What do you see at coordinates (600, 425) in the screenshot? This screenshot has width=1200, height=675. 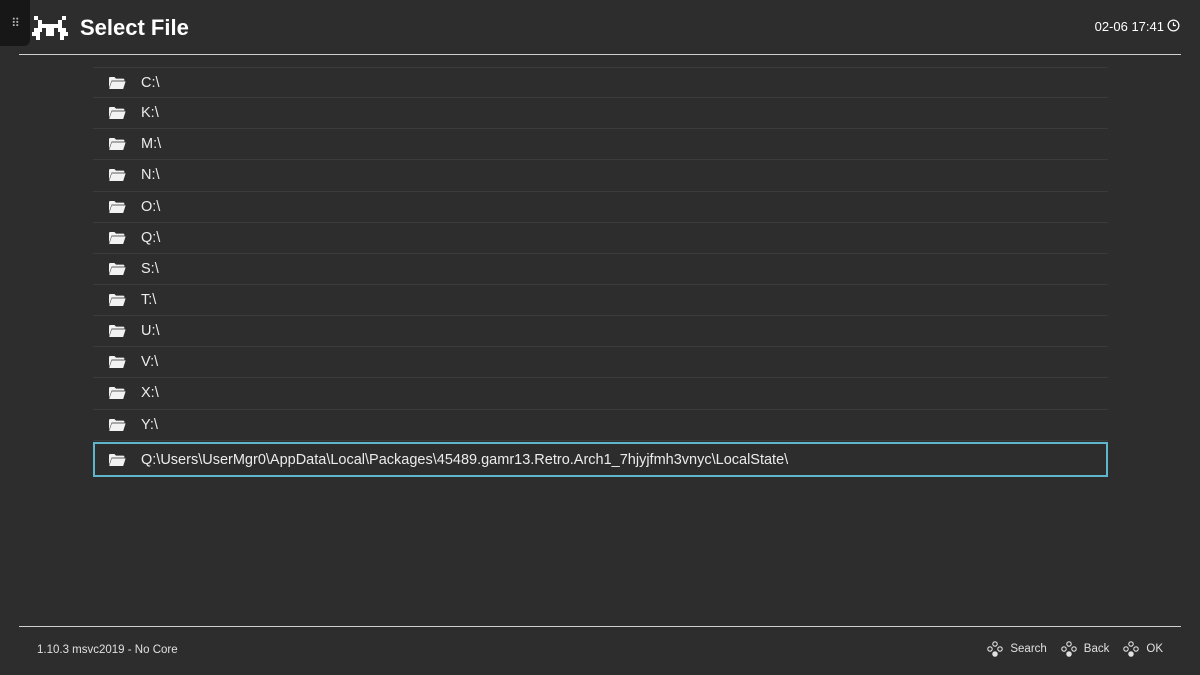 I see `list-item: Y:\` at bounding box center [600, 425].